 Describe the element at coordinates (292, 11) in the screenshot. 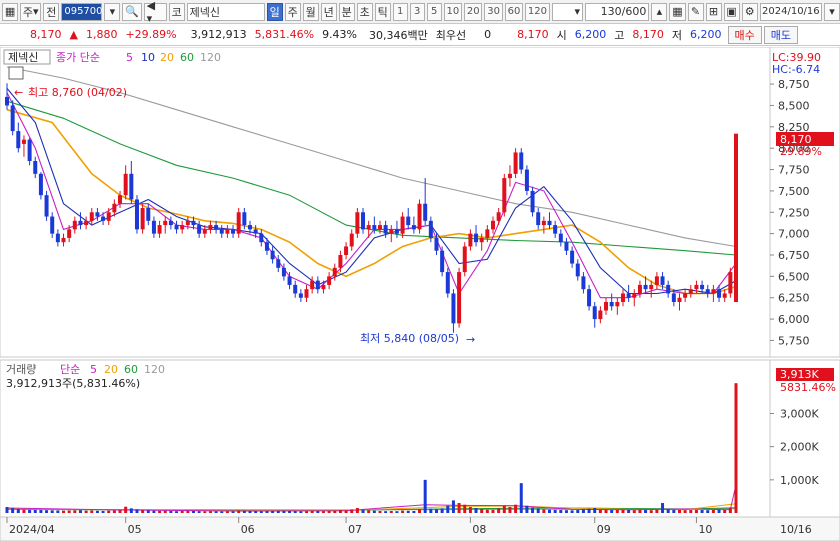

I see `period-week: 주` at that location.